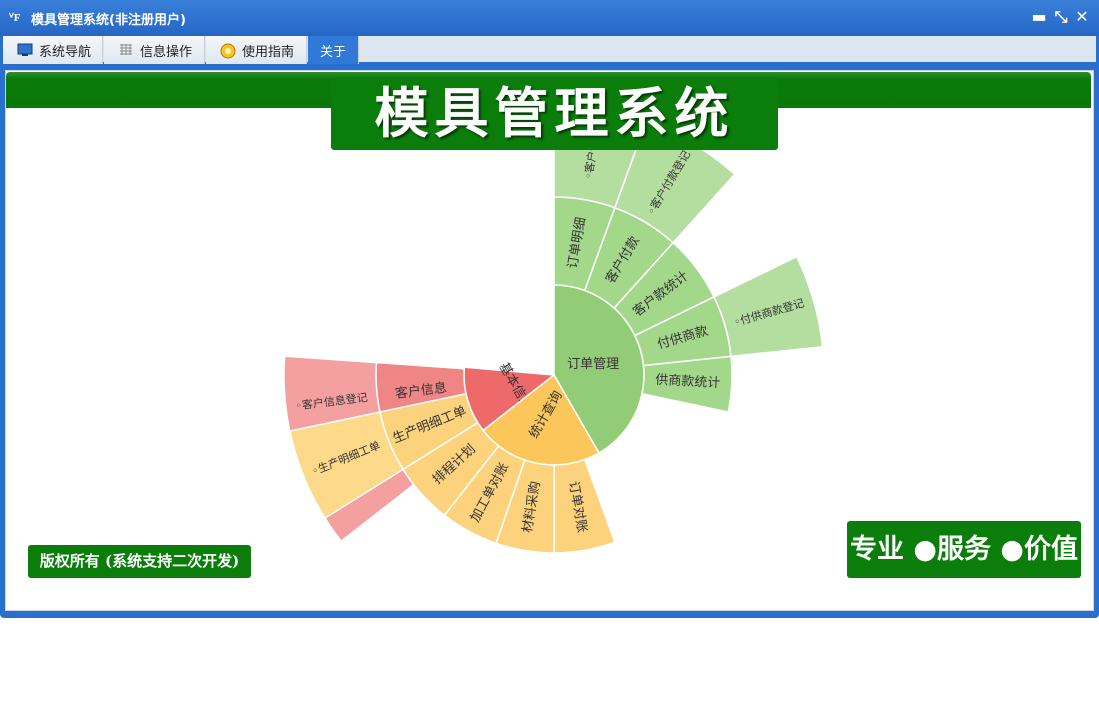 The image size is (1099, 723). Describe the element at coordinates (228, 51) in the screenshot. I see `help-icon` at that location.